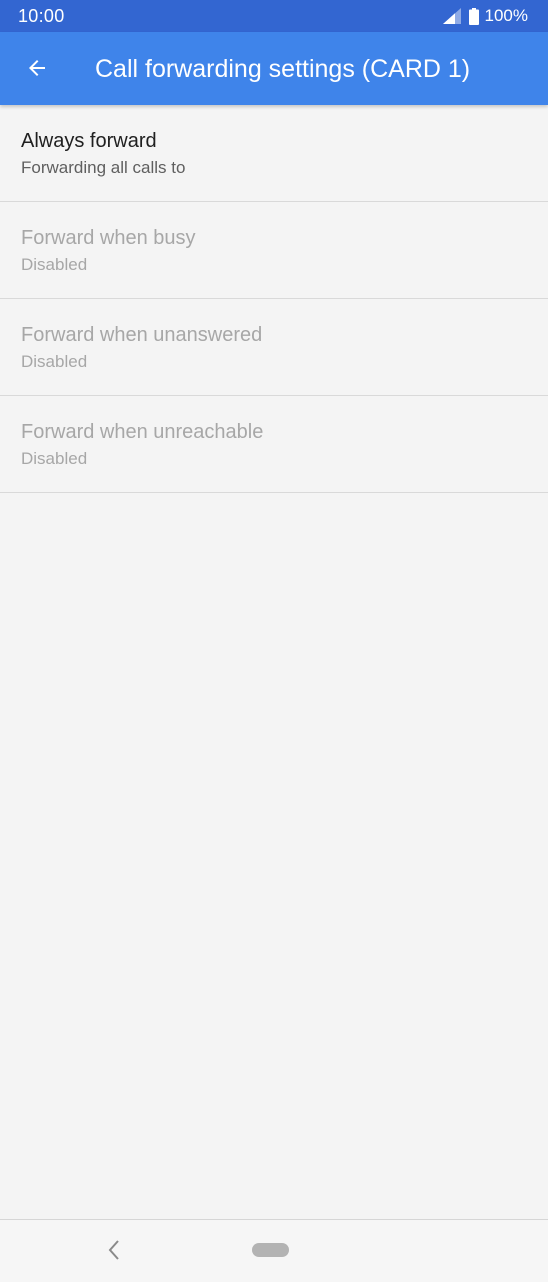 This screenshot has height=1282, width=548. What do you see at coordinates (270, 1250) in the screenshot?
I see `home-pill-icon` at bounding box center [270, 1250].